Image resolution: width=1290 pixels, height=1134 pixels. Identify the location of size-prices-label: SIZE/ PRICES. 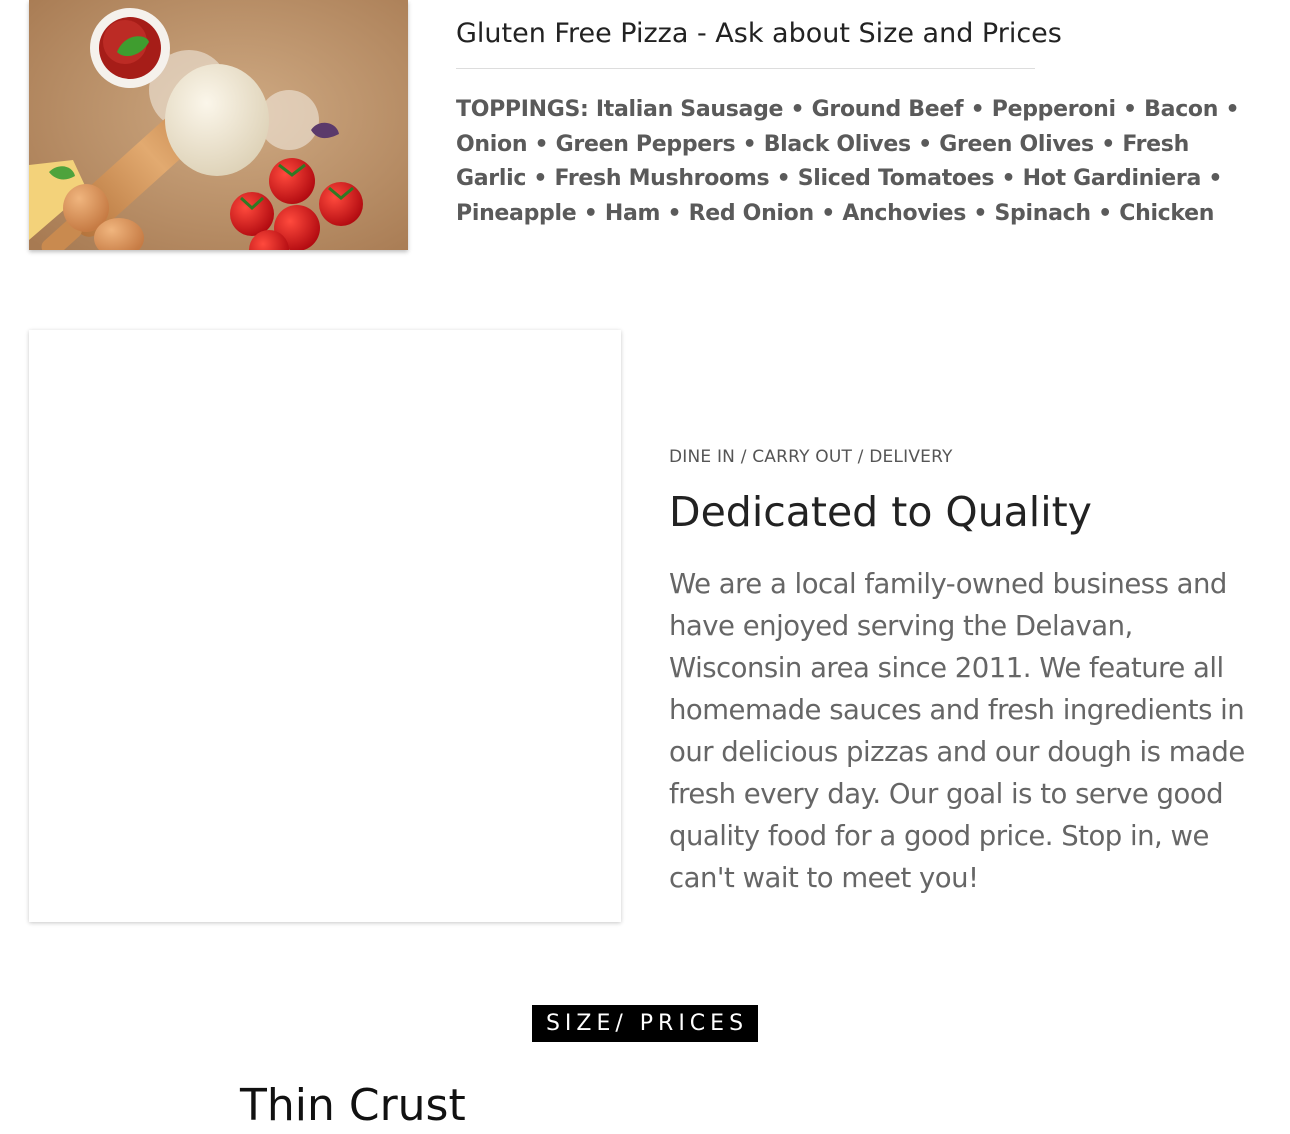
(645, 1023).